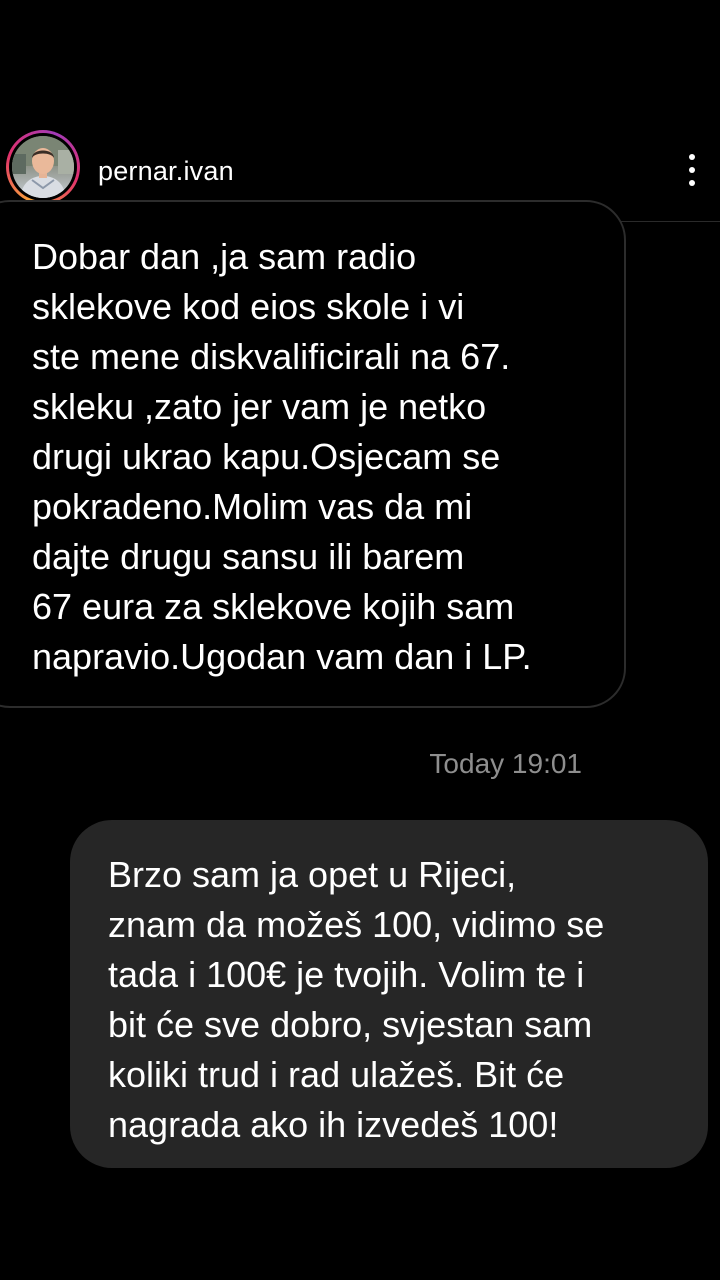 This screenshot has width=720, height=1280. I want to click on profile-photo-icon, so click(43, 167).